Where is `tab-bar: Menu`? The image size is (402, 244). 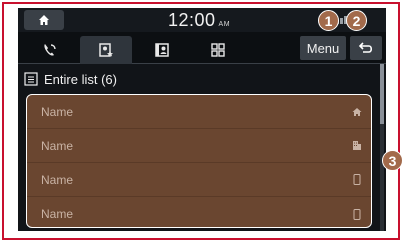
tab-bar: Menu is located at coordinates (202, 48).